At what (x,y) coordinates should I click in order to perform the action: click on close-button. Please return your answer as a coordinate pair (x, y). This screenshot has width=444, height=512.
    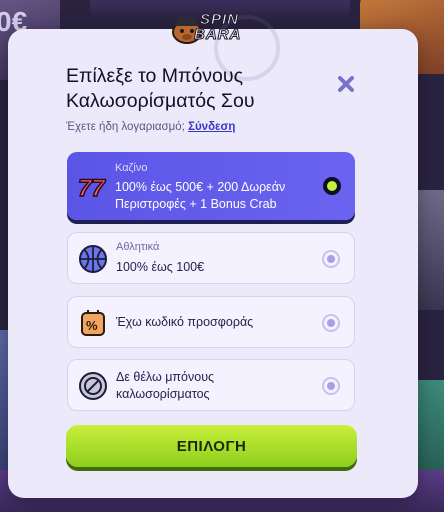
    Looking at the image, I should click on (346, 84).